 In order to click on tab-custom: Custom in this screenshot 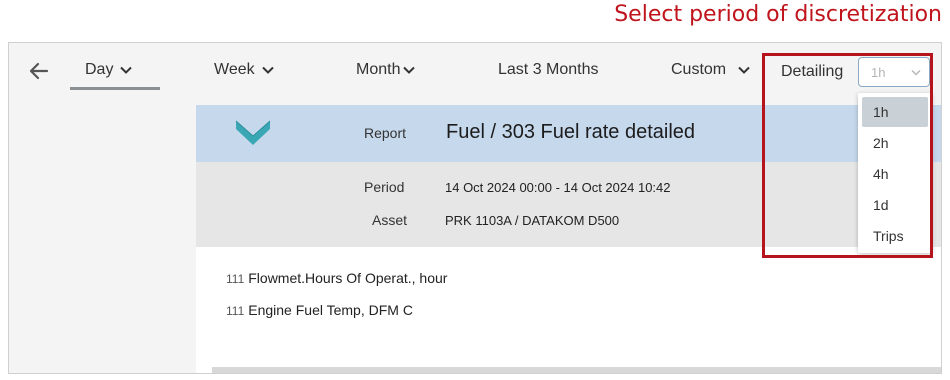, I will do `click(710, 70)`.